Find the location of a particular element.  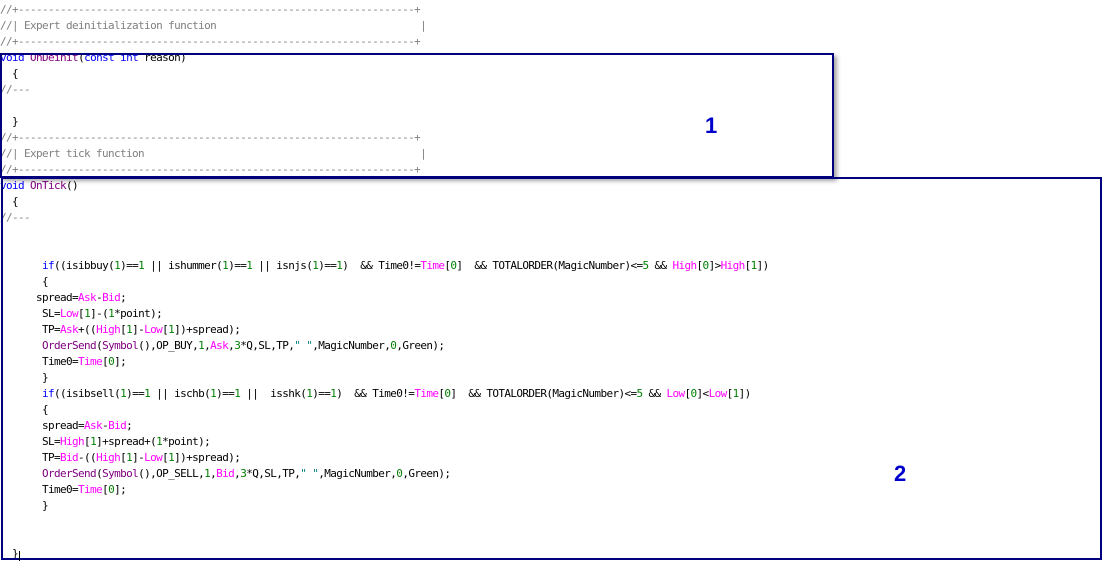

annotation-label-2: 2 is located at coordinates (900, 473).